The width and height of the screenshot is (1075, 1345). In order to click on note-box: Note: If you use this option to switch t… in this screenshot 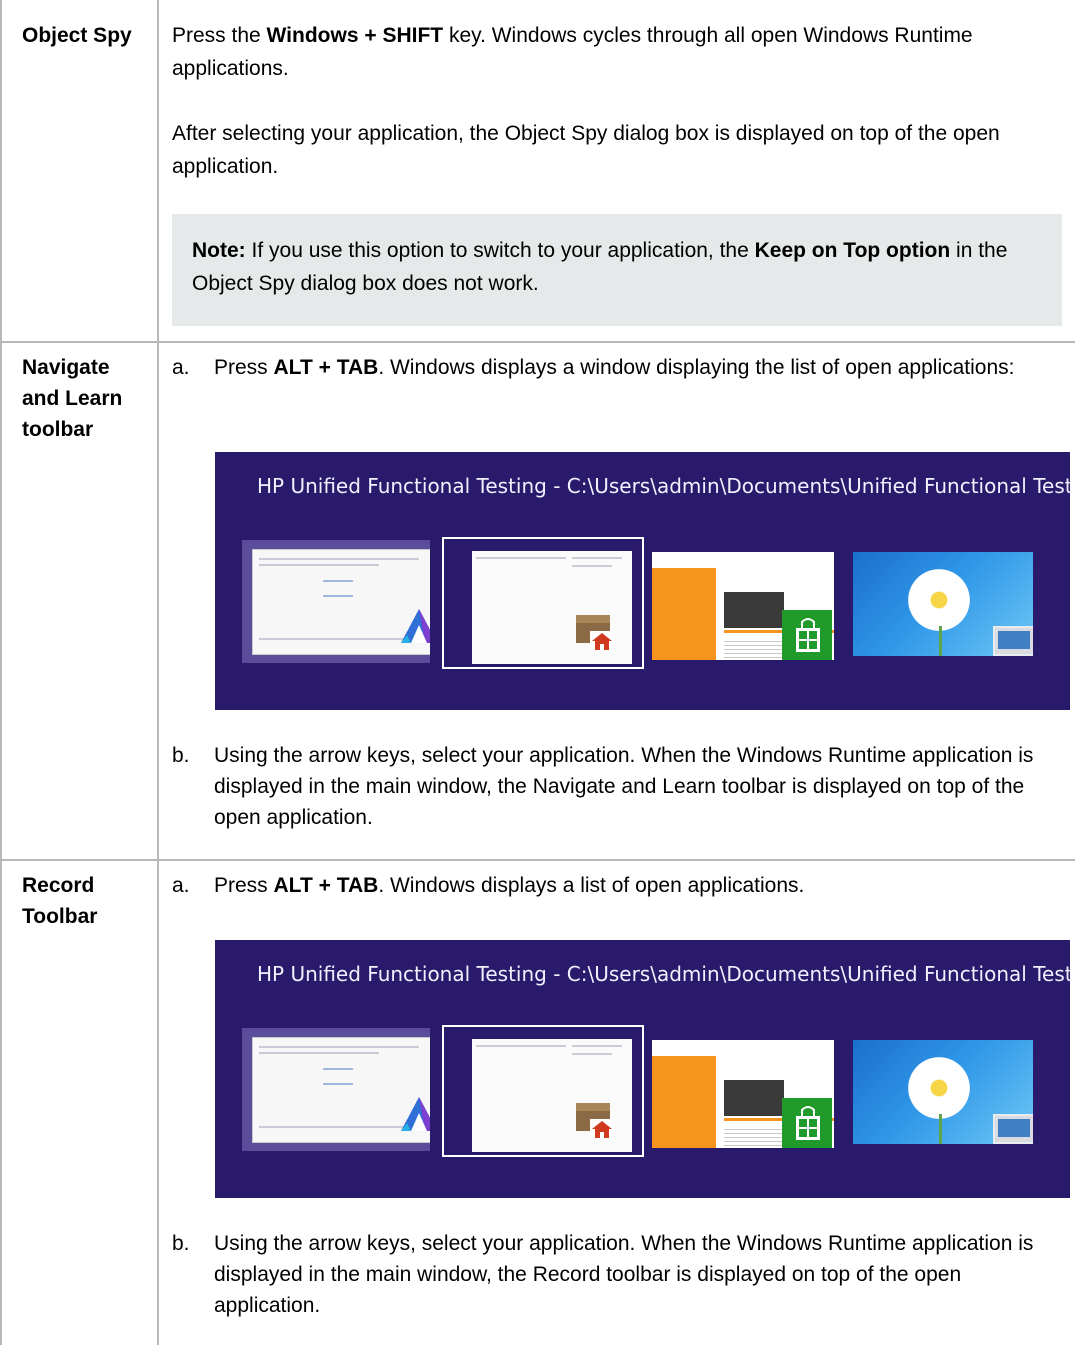, I will do `click(617, 270)`.